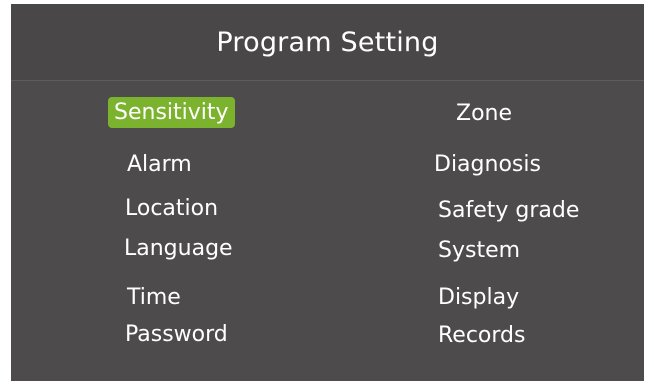 The image size is (654, 387). What do you see at coordinates (171, 209) in the screenshot?
I see `menu-item-location: Location` at bounding box center [171, 209].